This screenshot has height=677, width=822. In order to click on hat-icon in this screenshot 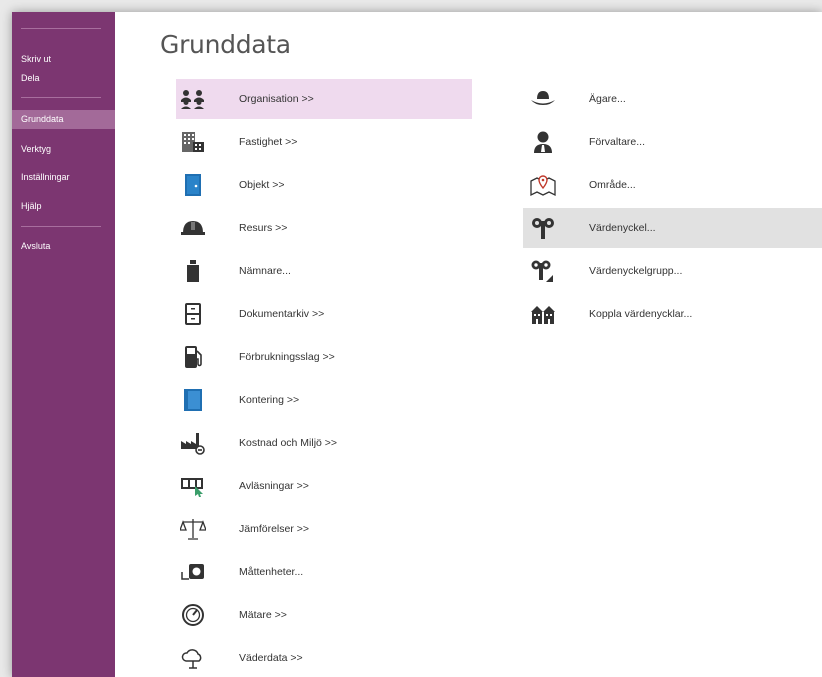, I will do `click(543, 99)`.